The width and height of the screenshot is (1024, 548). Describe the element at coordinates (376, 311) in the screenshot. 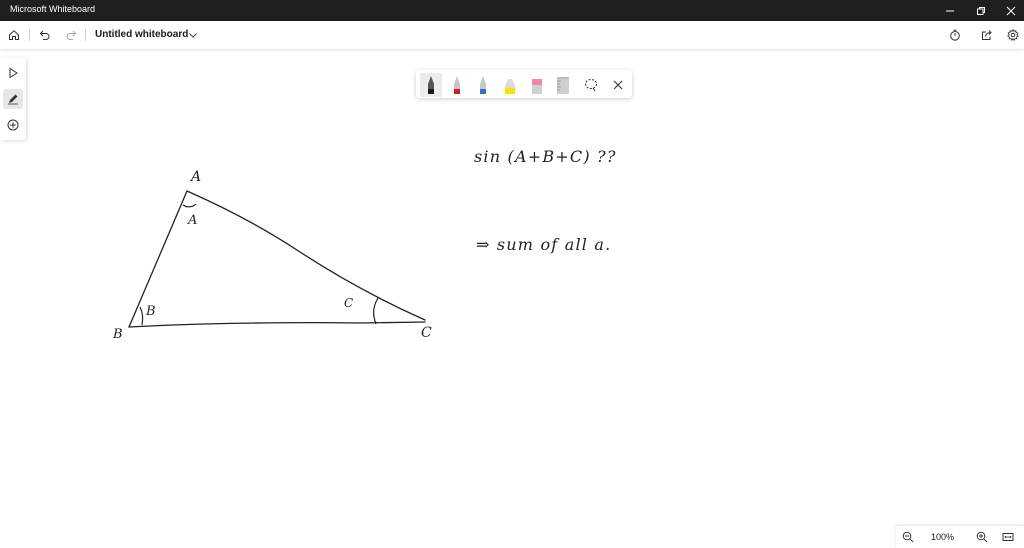

I see `angle-c-arc` at that location.